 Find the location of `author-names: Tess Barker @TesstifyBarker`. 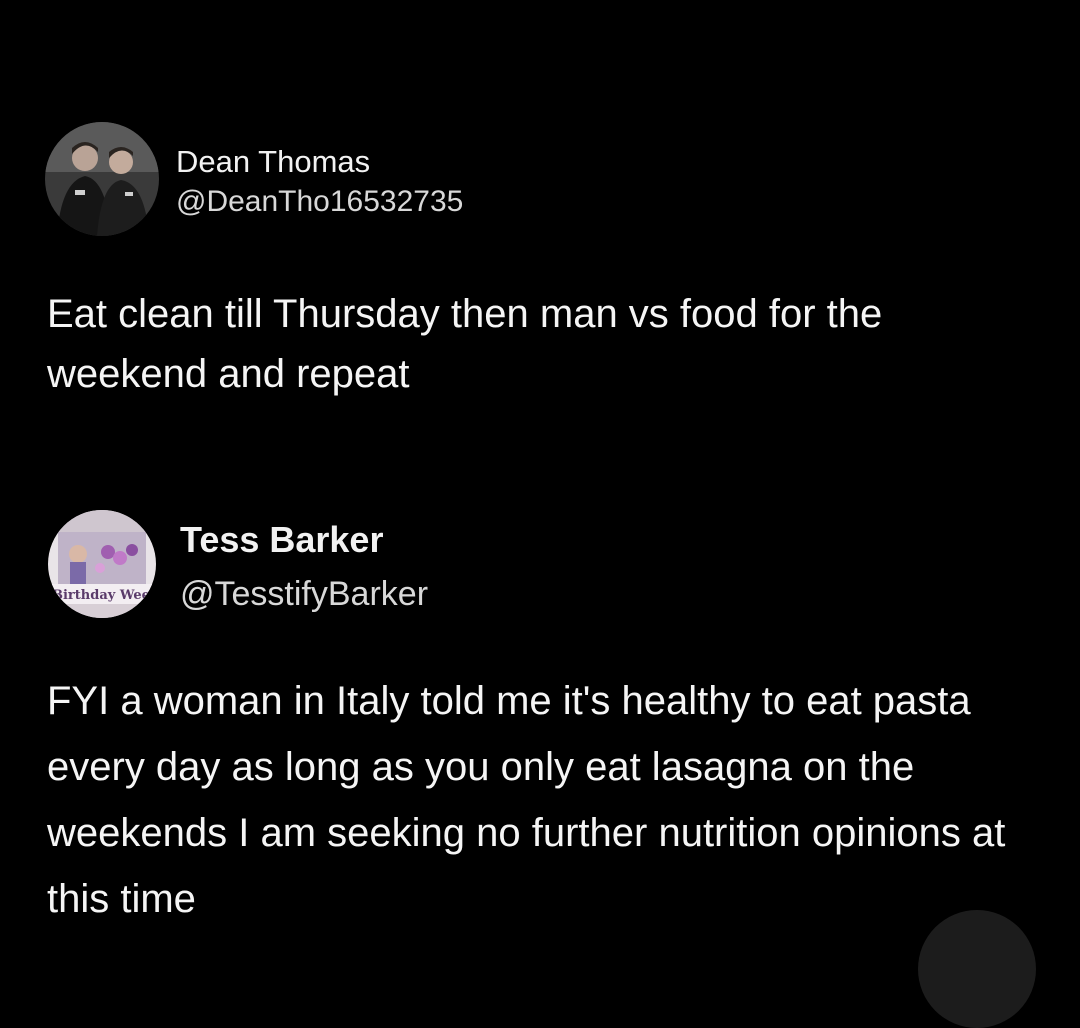

author-names: Tess Barker @TesstifyBarker is located at coordinates (304, 567).